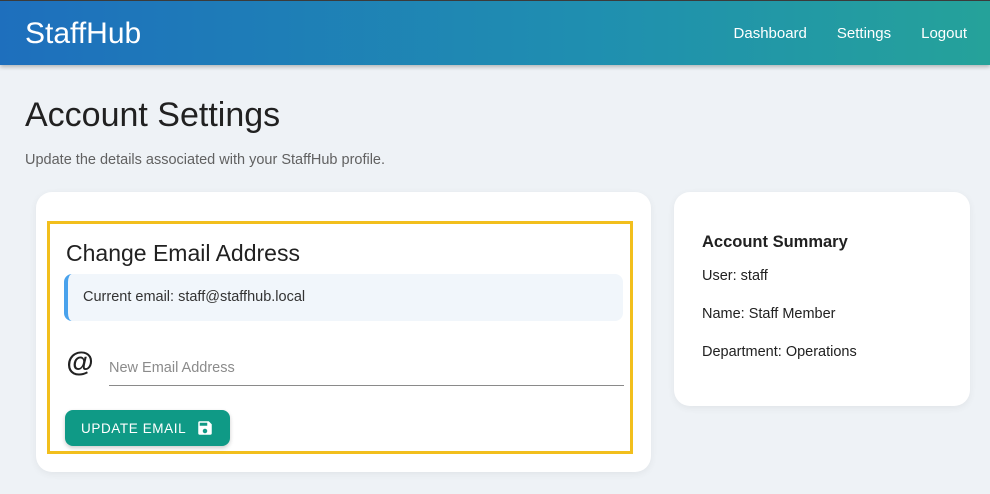 This screenshot has width=990, height=494. I want to click on current-email-text: Current email: staff@staffhub.local, so click(194, 297).